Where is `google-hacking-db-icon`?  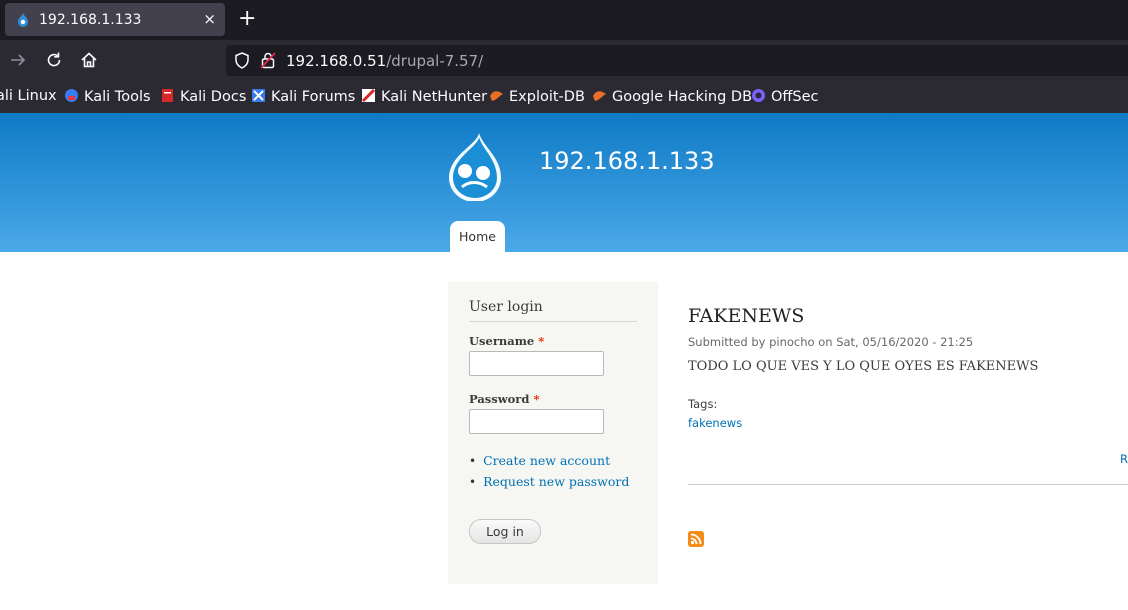
google-hacking-db-icon is located at coordinates (599, 96).